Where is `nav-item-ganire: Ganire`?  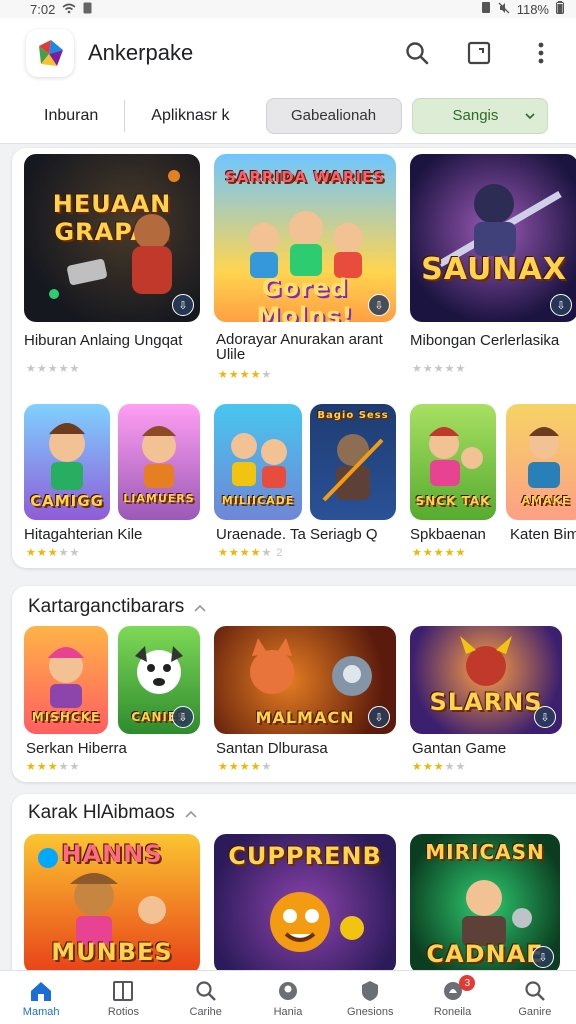
nav-item-ganire: Ganire is located at coordinates (535, 997).